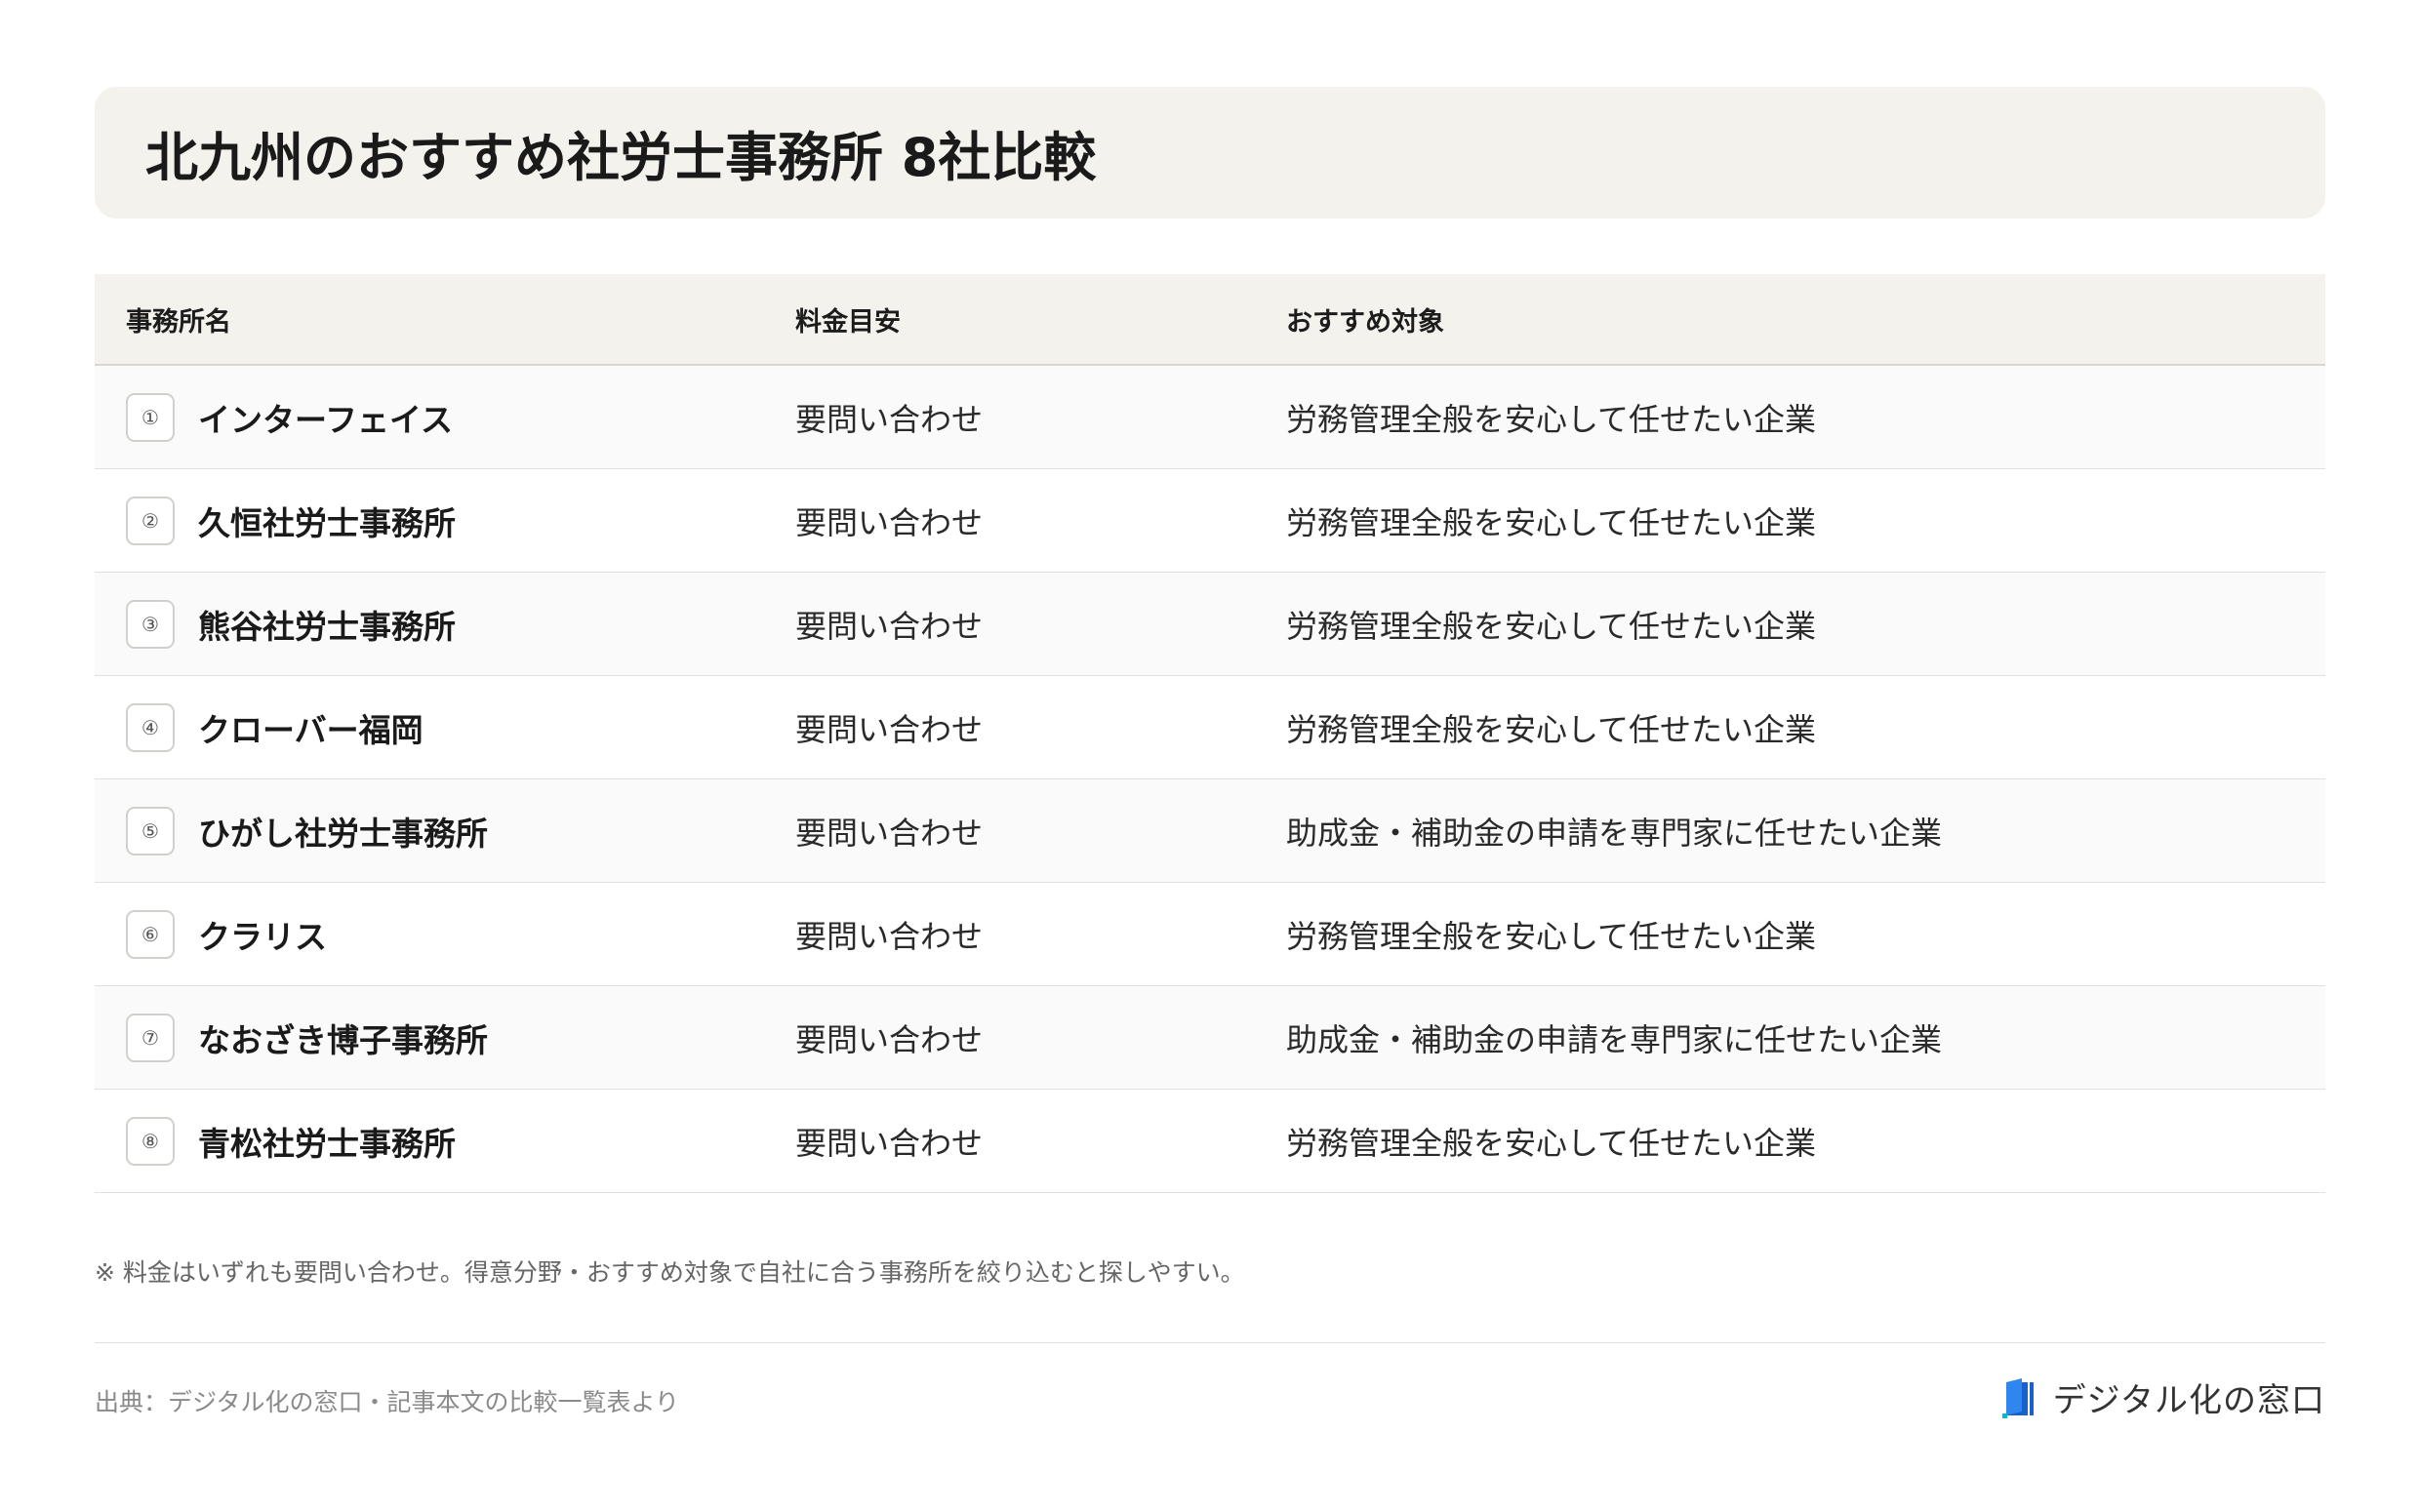 The height and width of the screenshot is (1512, 2420). What do you see at coordinates (1210, 320) in the screenshot?
I see `table-header: 事務所名 料金目安 おすすめ対象` at bounding box center [1210, 320].